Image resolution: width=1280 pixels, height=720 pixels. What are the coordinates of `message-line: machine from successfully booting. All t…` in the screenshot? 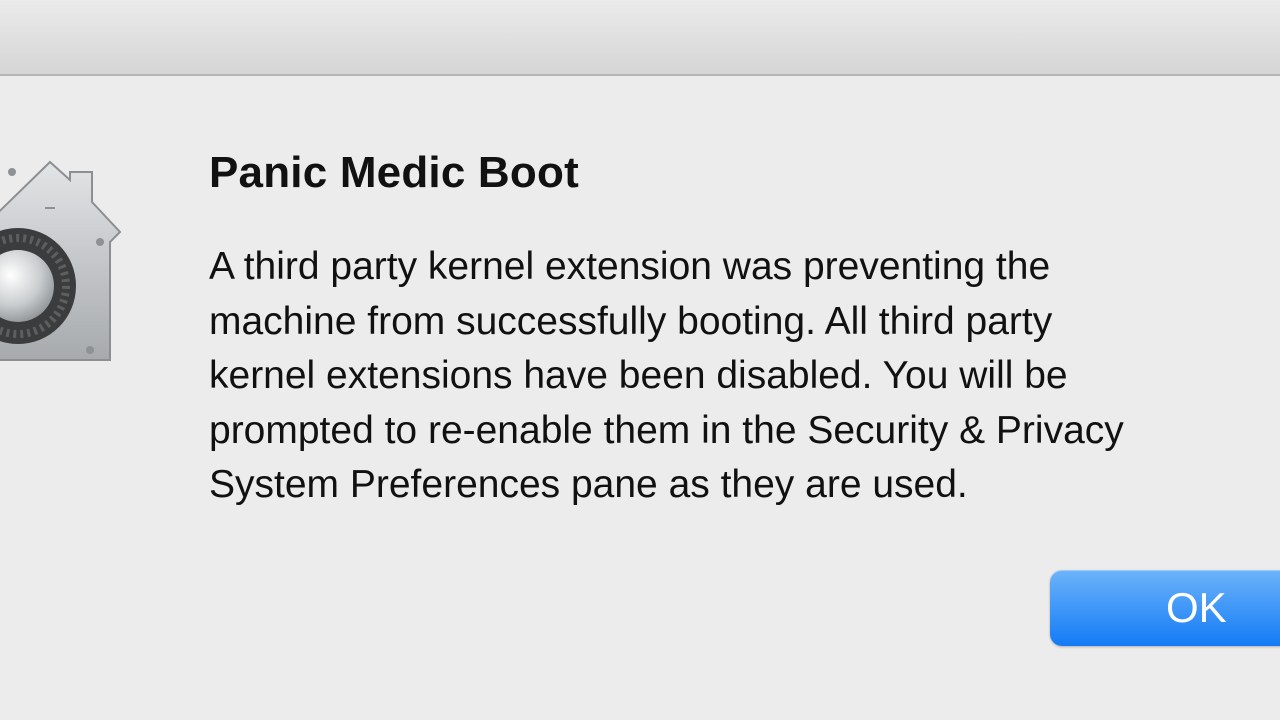 It's located at (631, 321).